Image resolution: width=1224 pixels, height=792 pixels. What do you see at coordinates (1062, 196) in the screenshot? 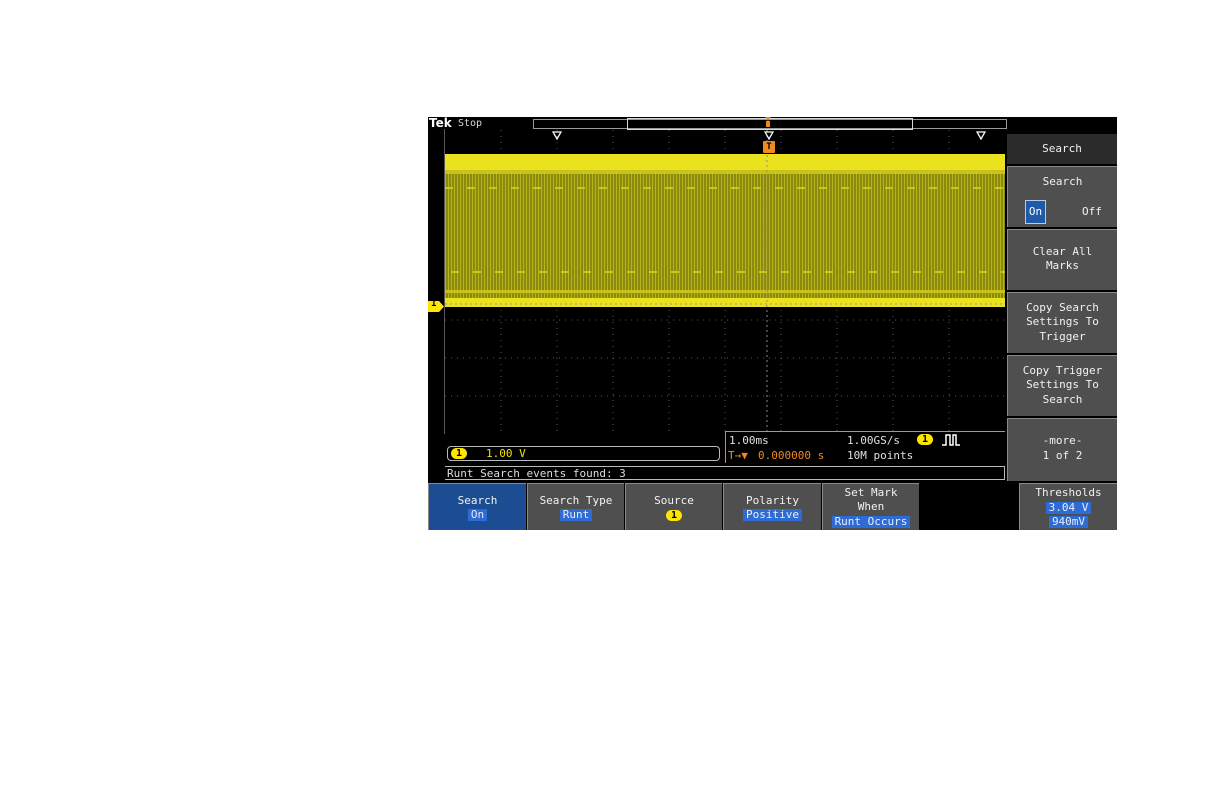
I see `search-toggle-button: Search On Off` at bounding box center [1062, 196].